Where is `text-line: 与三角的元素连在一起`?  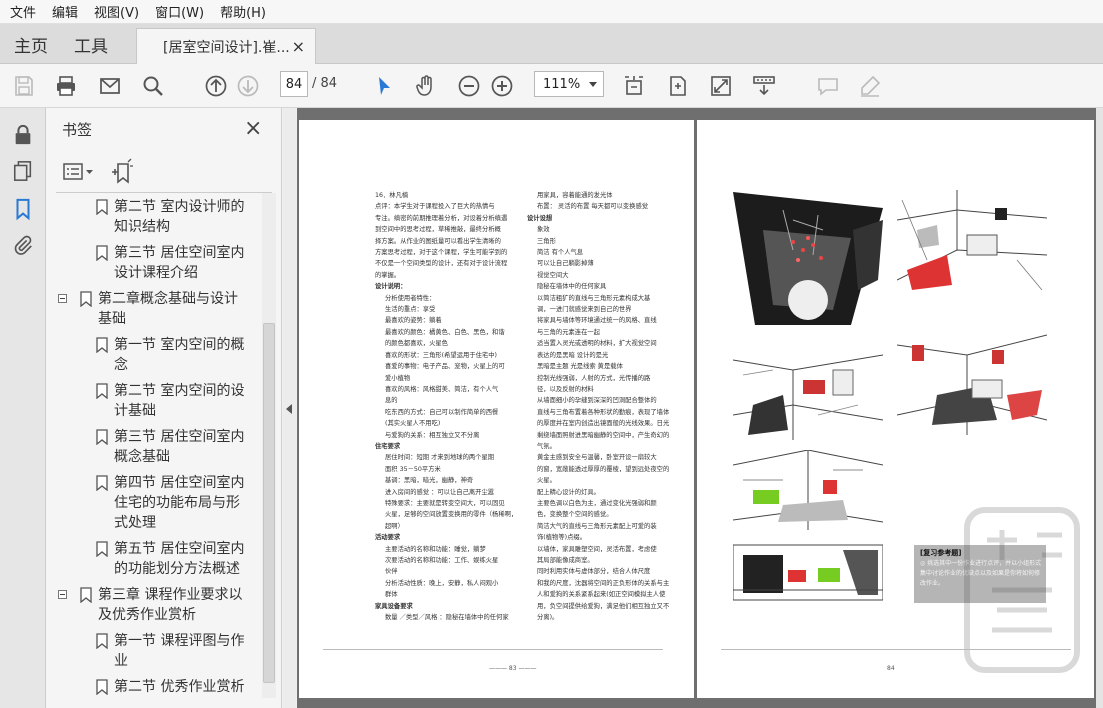 text-line: 与三角的元素连在一起 is located at coordinates (568, 332).